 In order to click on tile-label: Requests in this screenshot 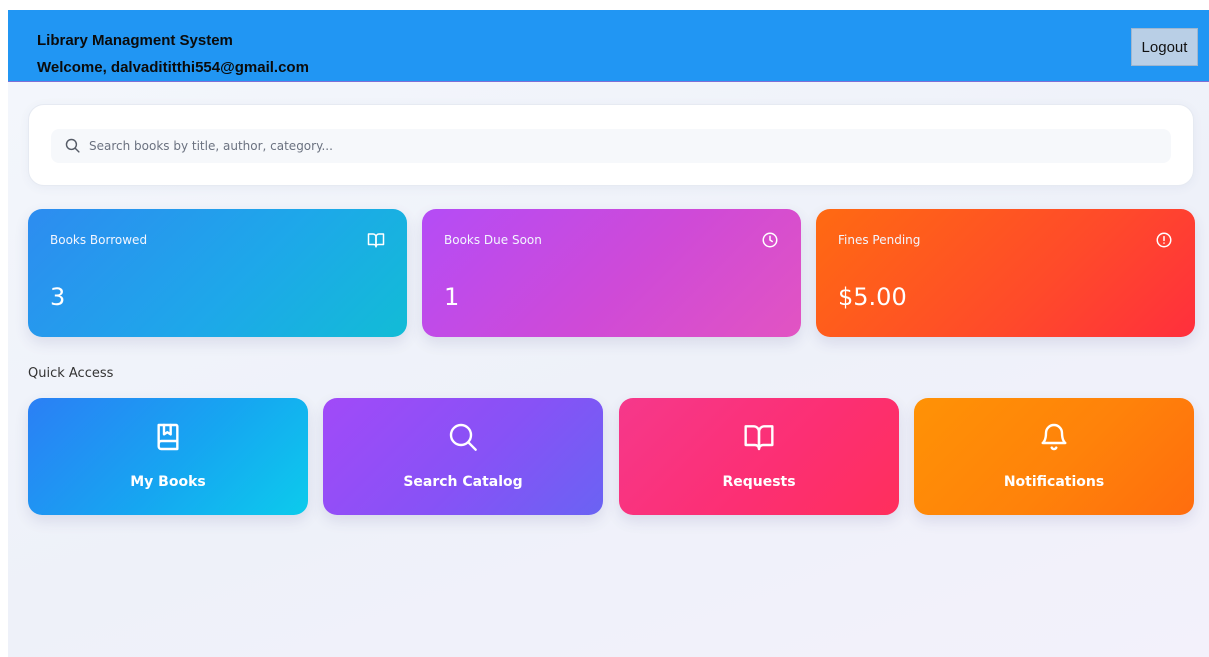, I will do `click(759, 482)`.